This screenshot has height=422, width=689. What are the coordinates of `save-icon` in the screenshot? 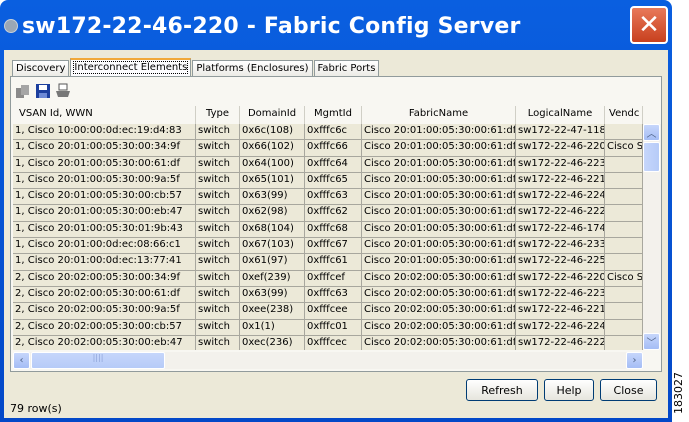 It's located at (43, 91).